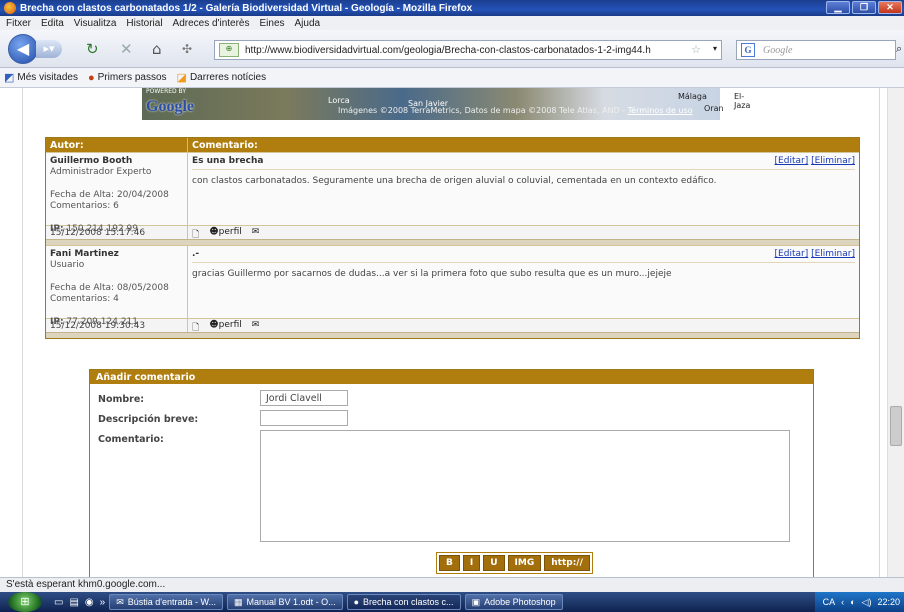  Describe the element at coordinates (890, 7) in the screenshot. I see `close-button: ✕` at that location.